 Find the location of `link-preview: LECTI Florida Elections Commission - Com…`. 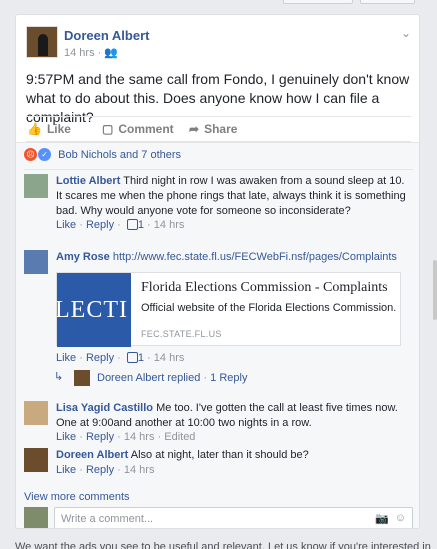

link-preview: LECTI Florida Elections Commission - Com… is located at coordinates (228, 309).